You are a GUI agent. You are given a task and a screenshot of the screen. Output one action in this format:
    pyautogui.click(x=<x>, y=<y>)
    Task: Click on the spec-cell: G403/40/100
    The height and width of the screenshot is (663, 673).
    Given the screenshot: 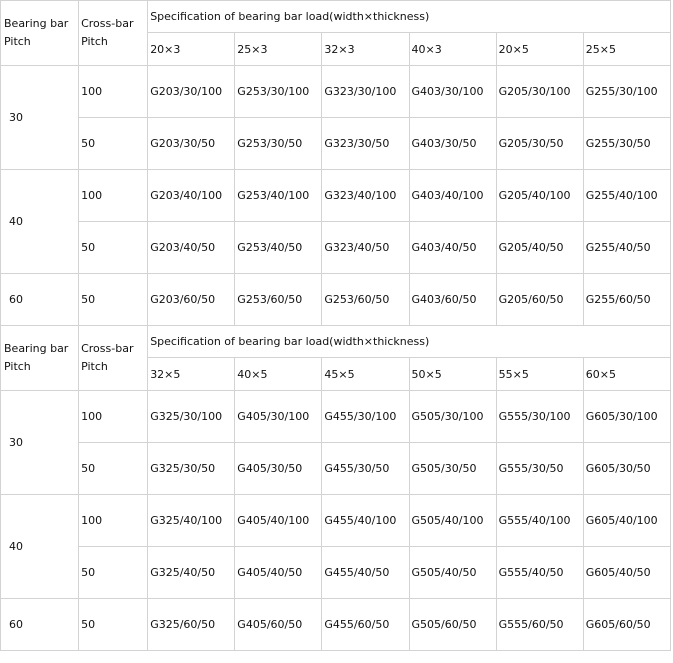 What is the action you would take?
    pyautogui.click(x=452, y=195)
    